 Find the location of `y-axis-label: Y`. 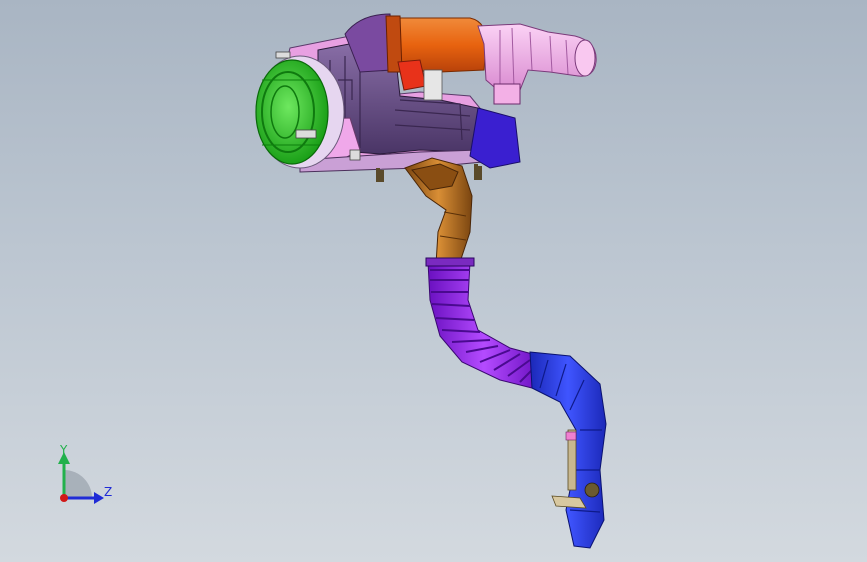

y-axis-label: Y is located at coordinates (63, 450).